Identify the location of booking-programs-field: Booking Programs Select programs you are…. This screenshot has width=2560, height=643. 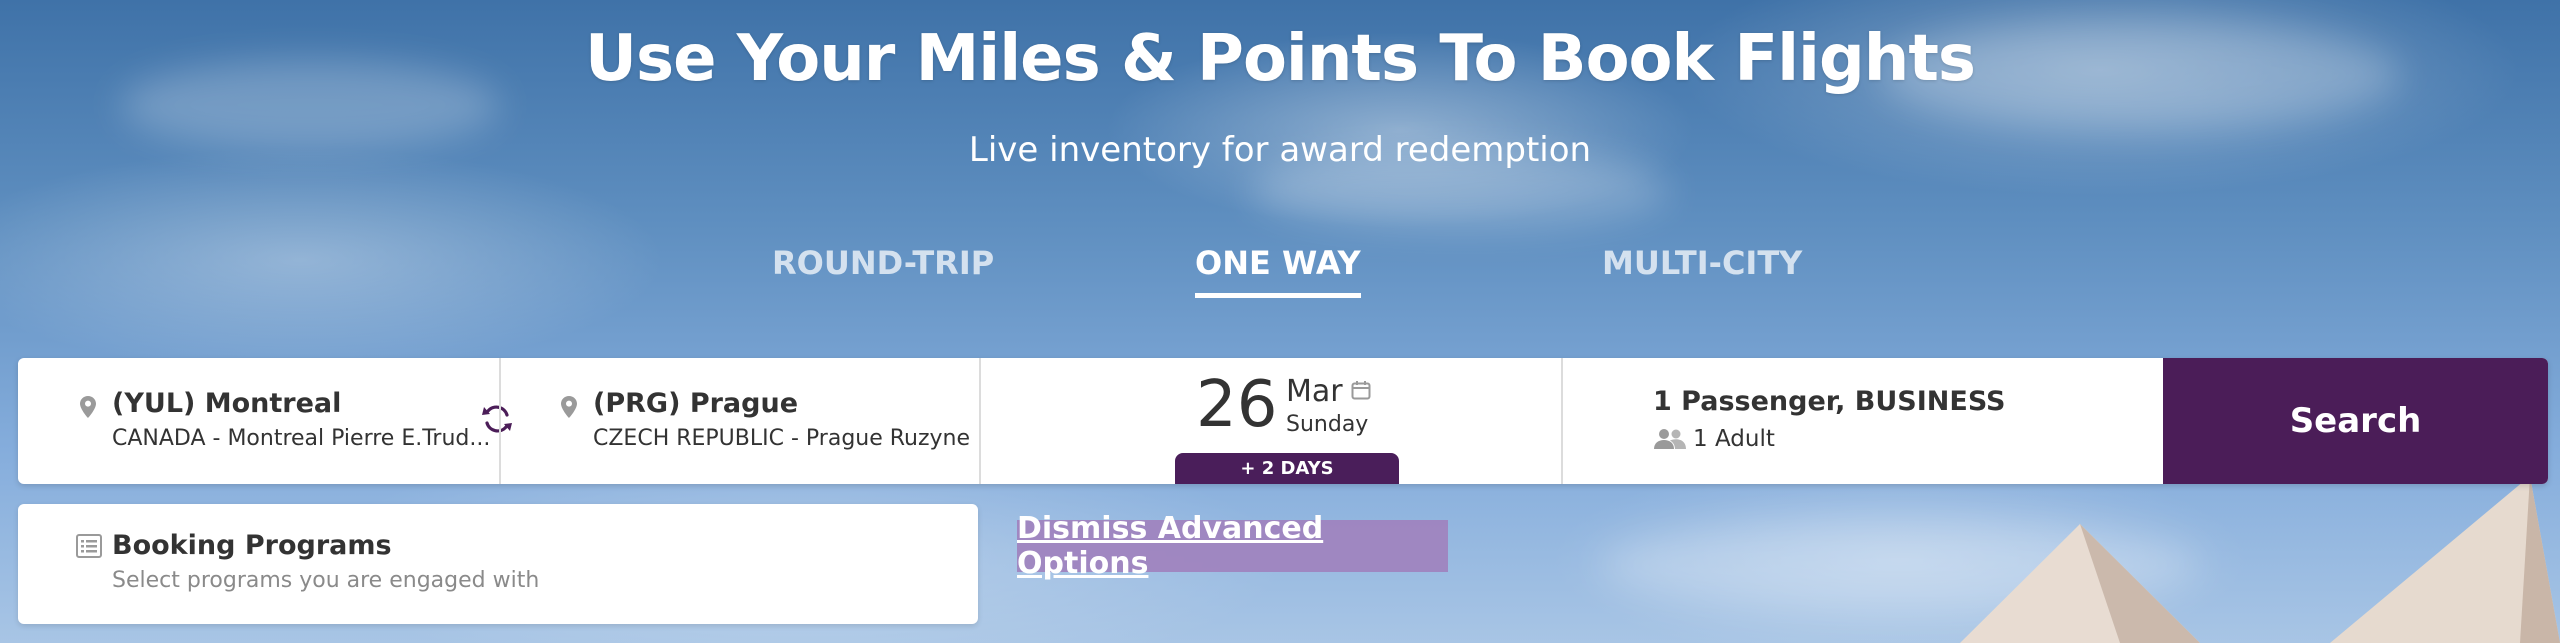
(498, 564).